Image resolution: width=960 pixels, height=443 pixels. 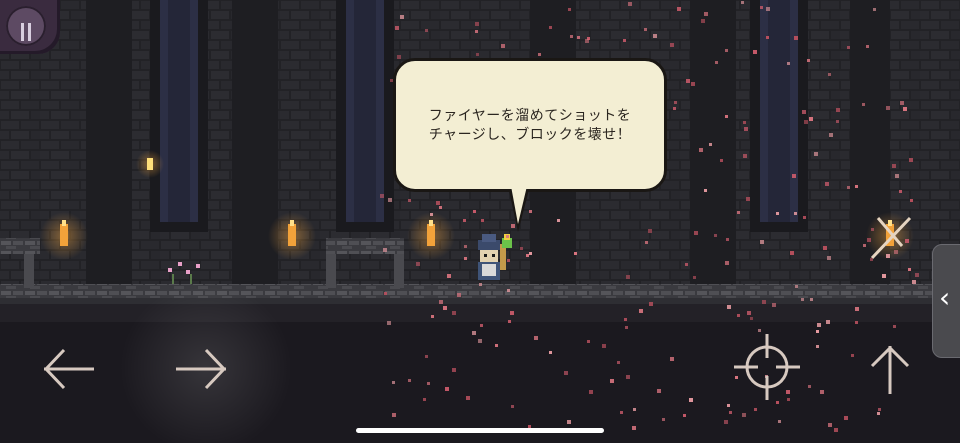 I want to click on tutorial-message: ファイヤーを溜めてショットを チャージし、ブロックを壊せ！, so click(x=530, y=126).